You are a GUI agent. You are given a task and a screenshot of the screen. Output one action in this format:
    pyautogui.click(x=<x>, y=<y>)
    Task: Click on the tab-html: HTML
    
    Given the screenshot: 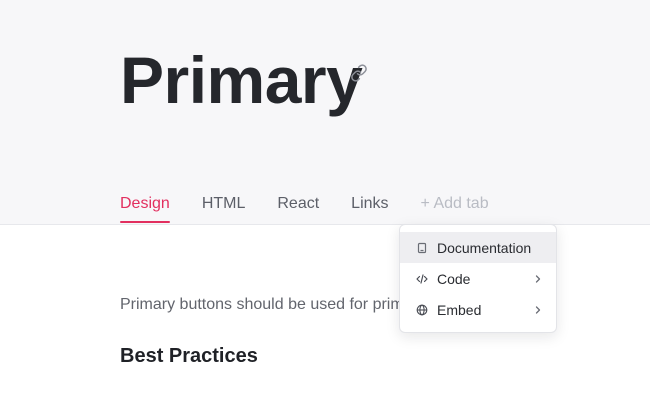 What is the action you would take?
    pyautogui.click(x=224, y=206)
    